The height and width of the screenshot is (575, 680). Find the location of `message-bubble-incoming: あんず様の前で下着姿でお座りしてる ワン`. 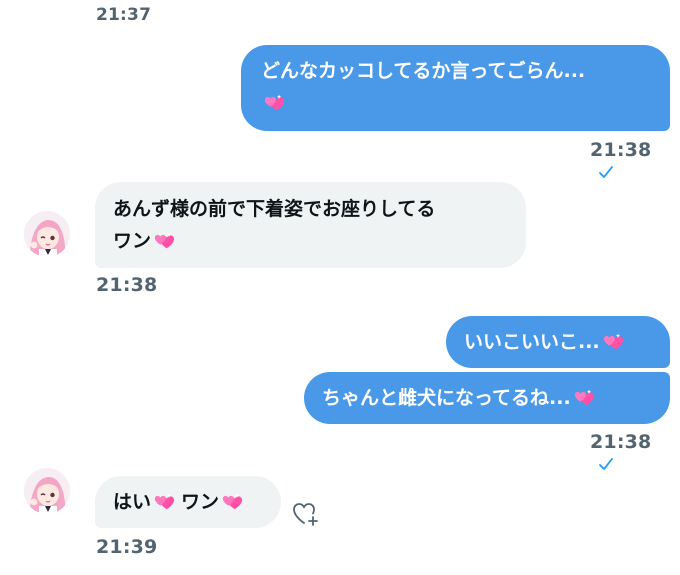

message-bubble-incoming: あんず様の前で下着姿でお座りしてる ワン is located at coordinates (310, 225).